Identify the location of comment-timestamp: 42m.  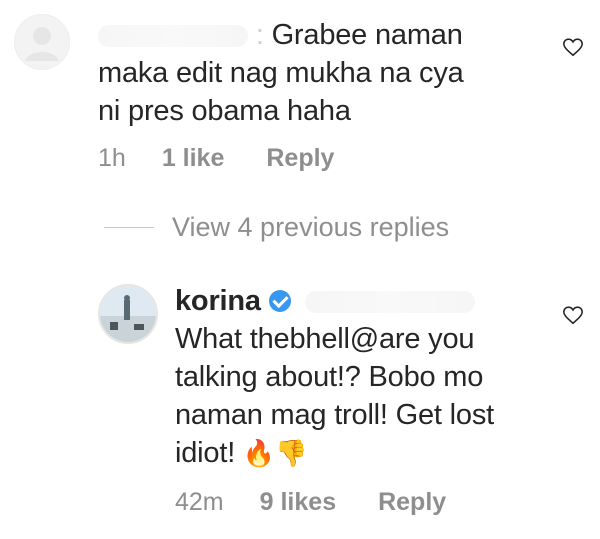
(199, 502).